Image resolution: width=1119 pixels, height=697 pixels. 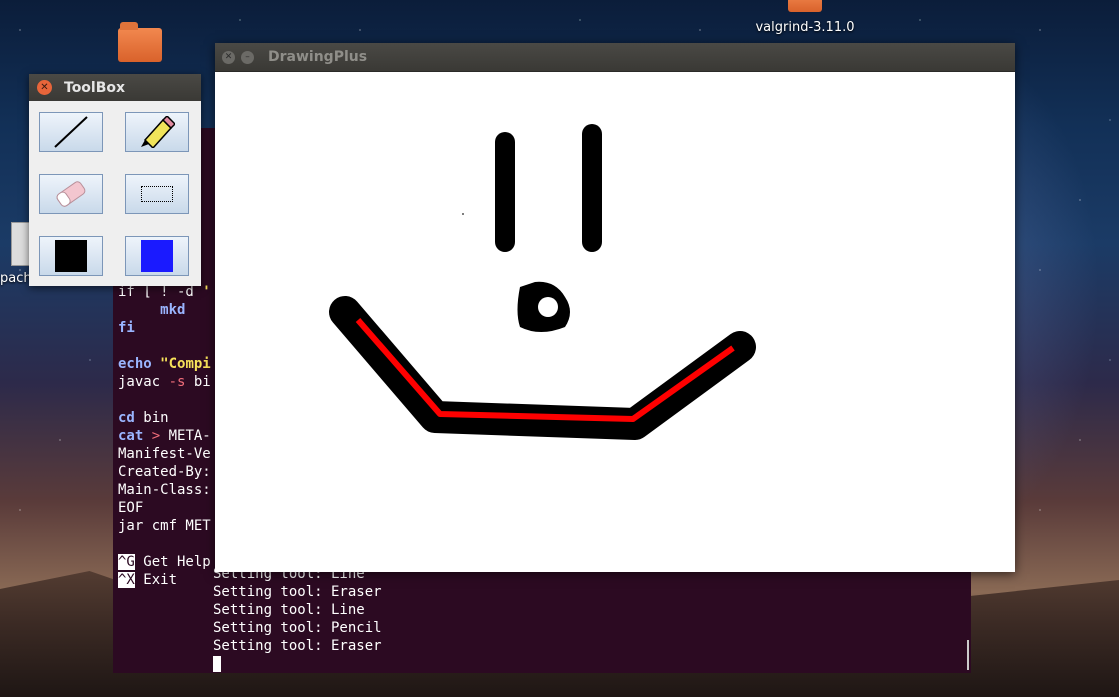 What do you see at coordinates (164, 364) in the screenshot?
I see `terminal-code-line: echo "Compi` at bounding box center [164, 364].